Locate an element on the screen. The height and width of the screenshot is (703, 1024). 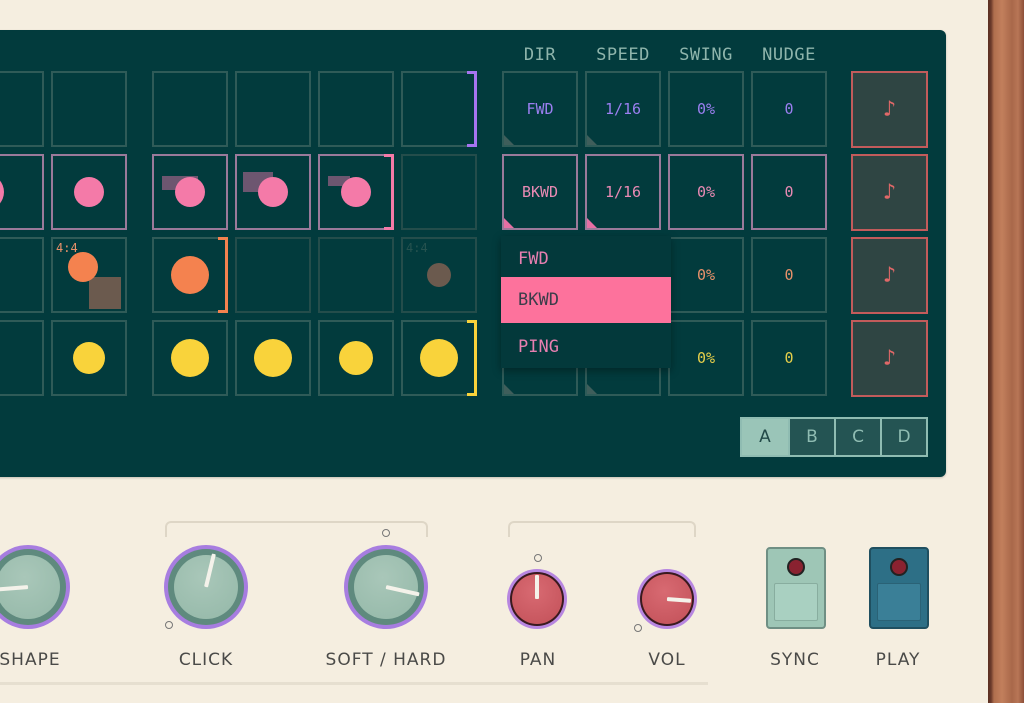
shape-knob is located at coordinates (35, 587).